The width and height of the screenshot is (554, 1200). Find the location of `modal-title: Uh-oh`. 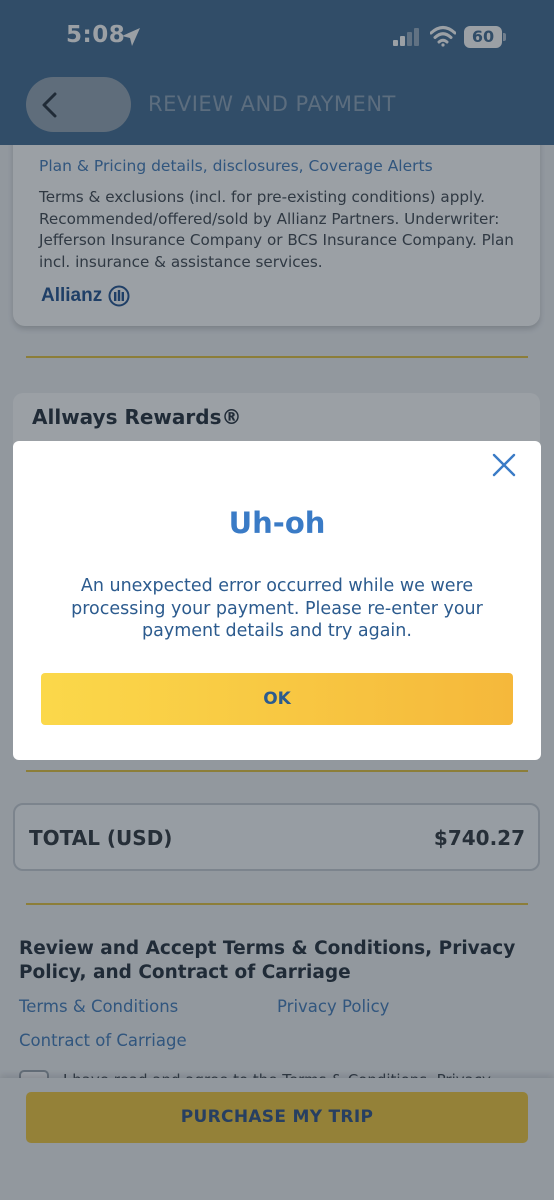

modal-title: Uh-oh is located at coordinates (277, 523).